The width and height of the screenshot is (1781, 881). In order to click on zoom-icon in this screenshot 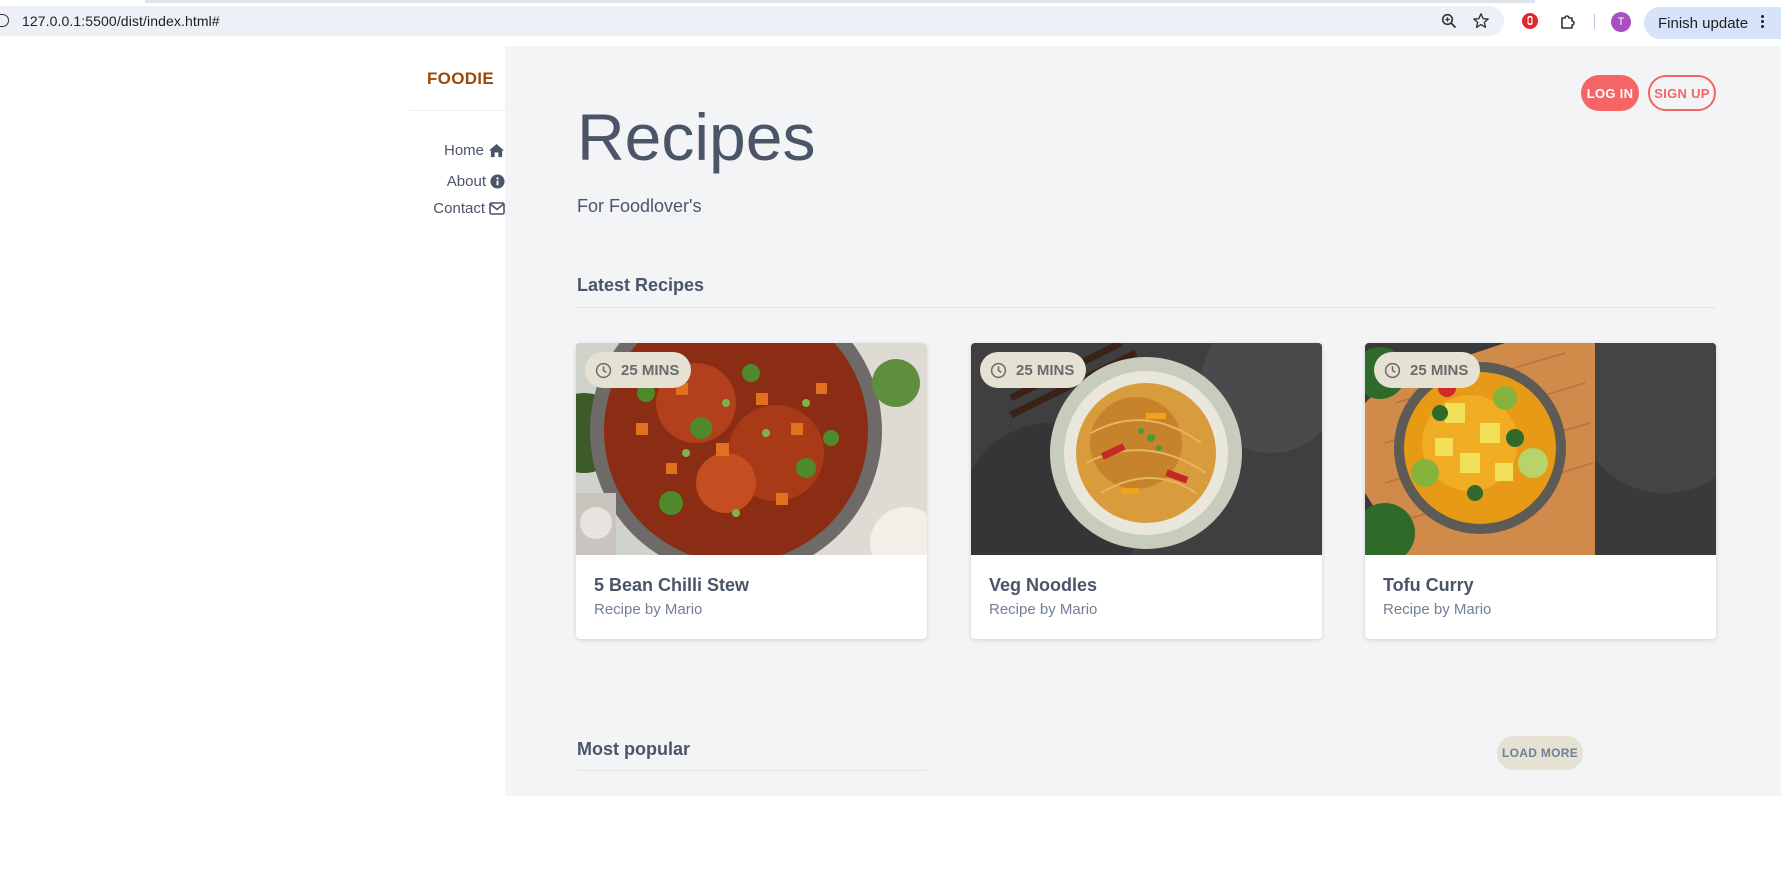, I will do `click(1449, 21)`.